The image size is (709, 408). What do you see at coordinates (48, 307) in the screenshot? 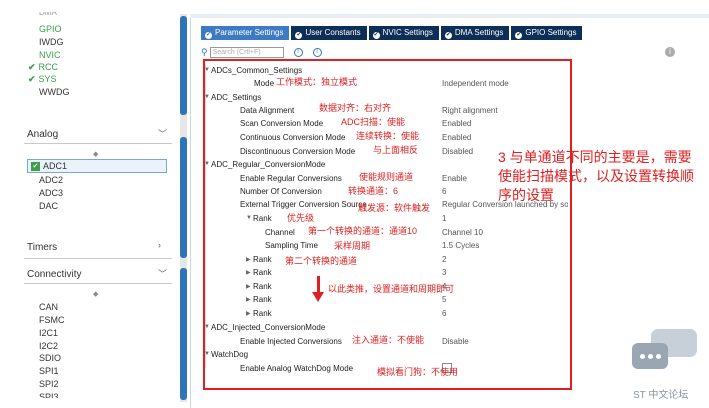
I see `sidebar-item-can: CAN` at bounding box center [48, 307].